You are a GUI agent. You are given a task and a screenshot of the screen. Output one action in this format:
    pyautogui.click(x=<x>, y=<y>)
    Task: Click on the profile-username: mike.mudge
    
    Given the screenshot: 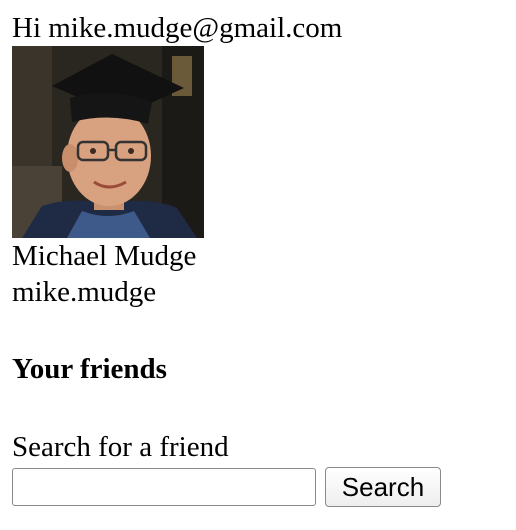 What is the action you would take?
    pyautogui.click(x=84, y=292)
    